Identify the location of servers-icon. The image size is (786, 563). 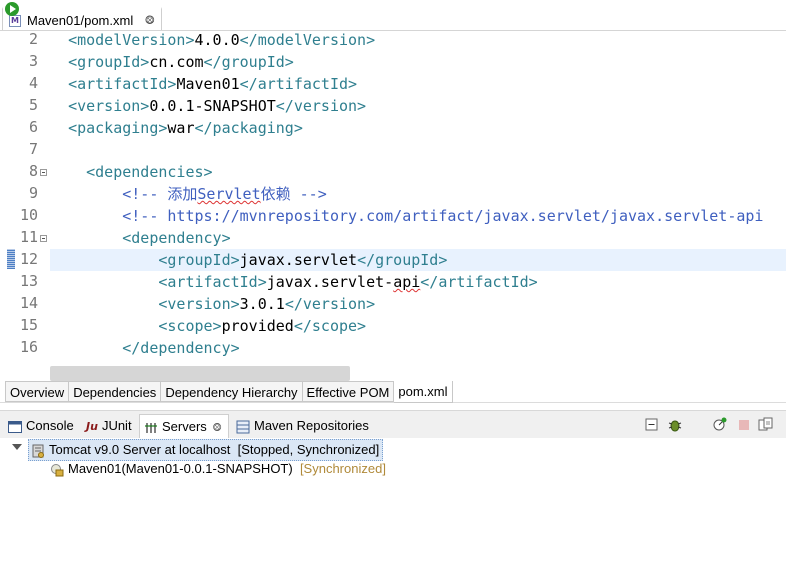
(151, 427).